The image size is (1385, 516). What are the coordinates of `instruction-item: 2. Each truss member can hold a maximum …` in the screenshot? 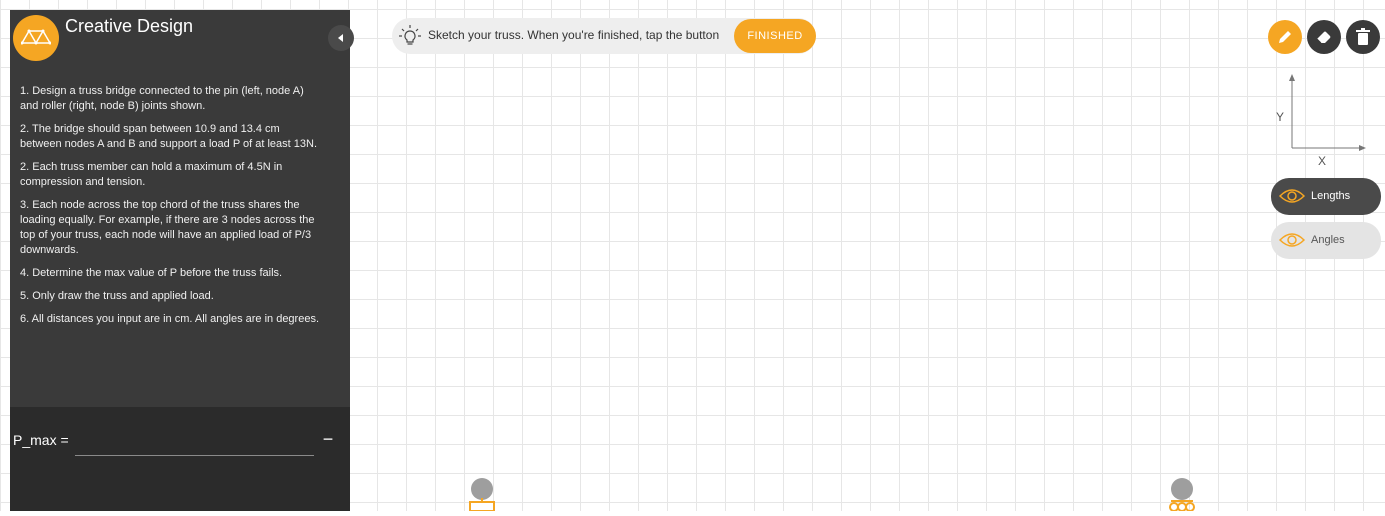 It's located at (151, 174).